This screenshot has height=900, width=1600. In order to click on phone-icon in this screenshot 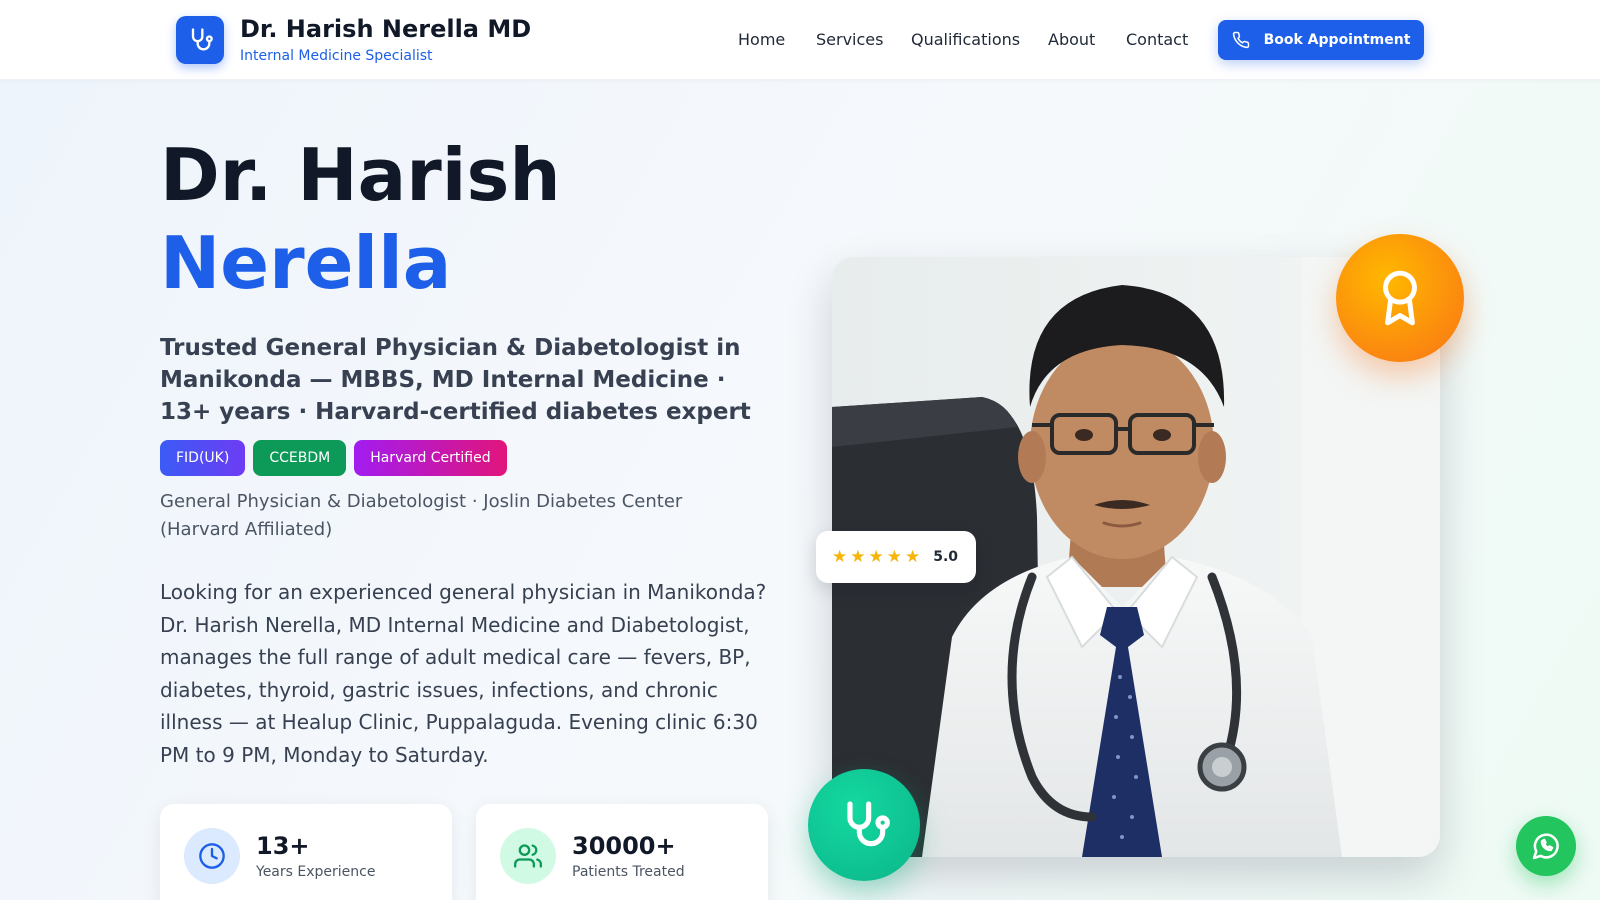, I will do `click(1240, 40)`.